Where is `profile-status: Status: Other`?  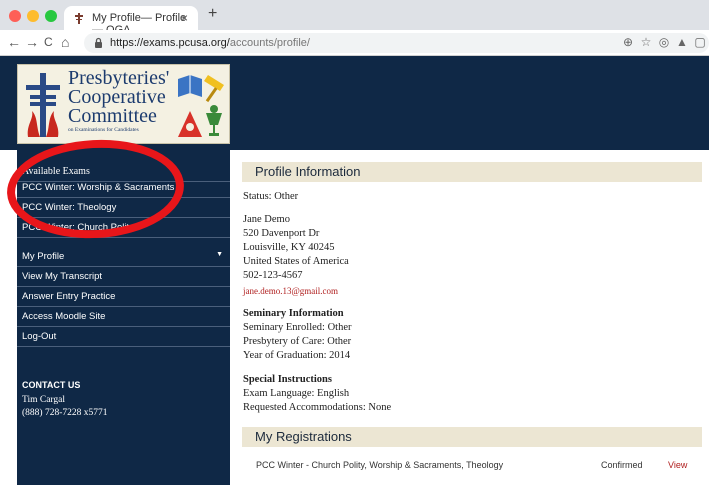
profile-status: Status: Other is located at coordinates (271, 196).